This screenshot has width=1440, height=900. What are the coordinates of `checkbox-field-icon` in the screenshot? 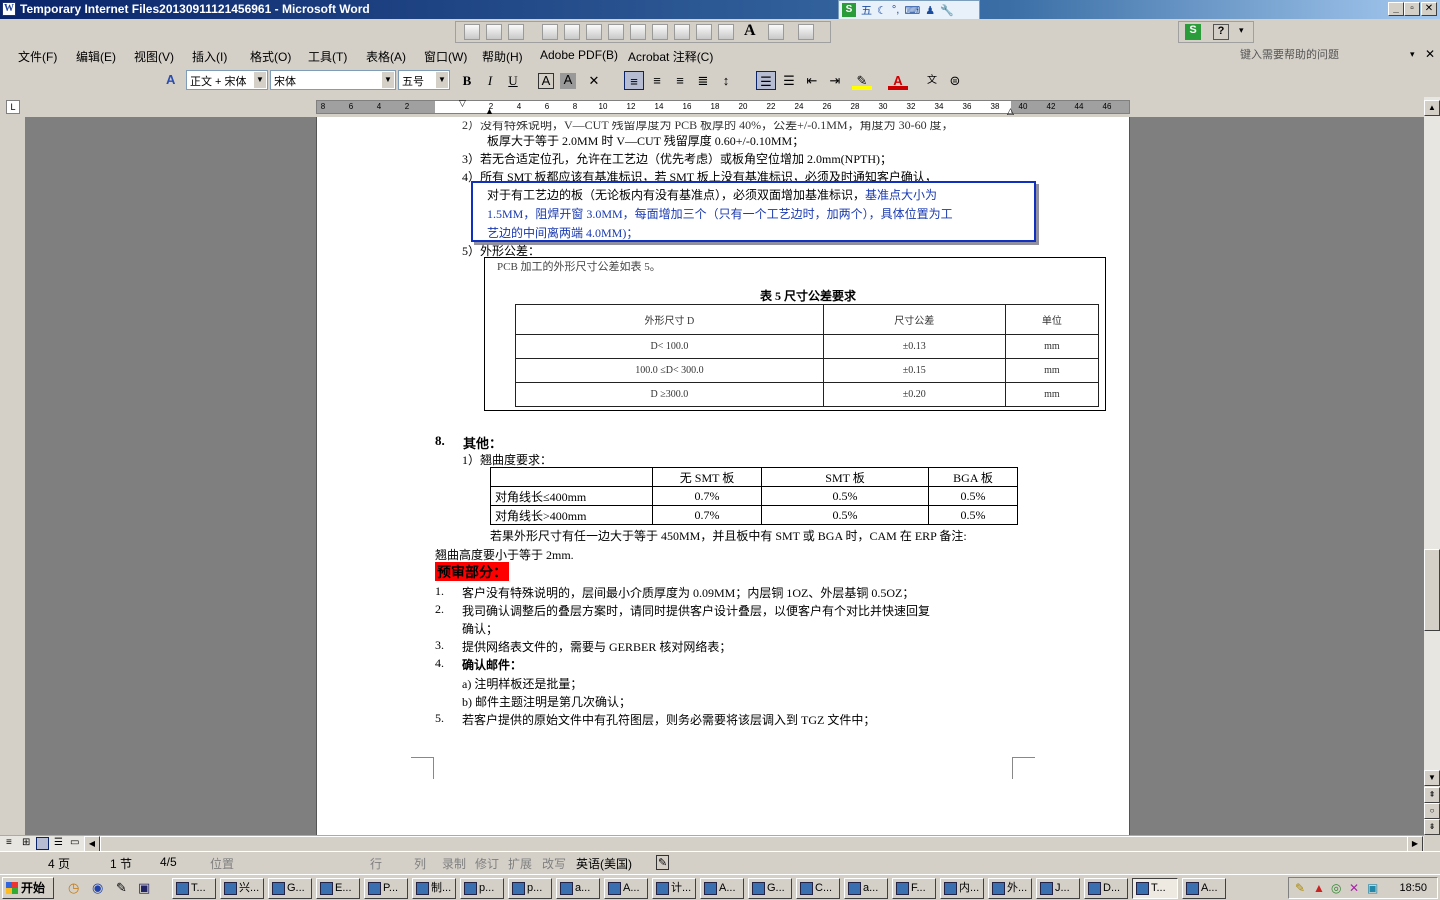 It's located at (550, 32).